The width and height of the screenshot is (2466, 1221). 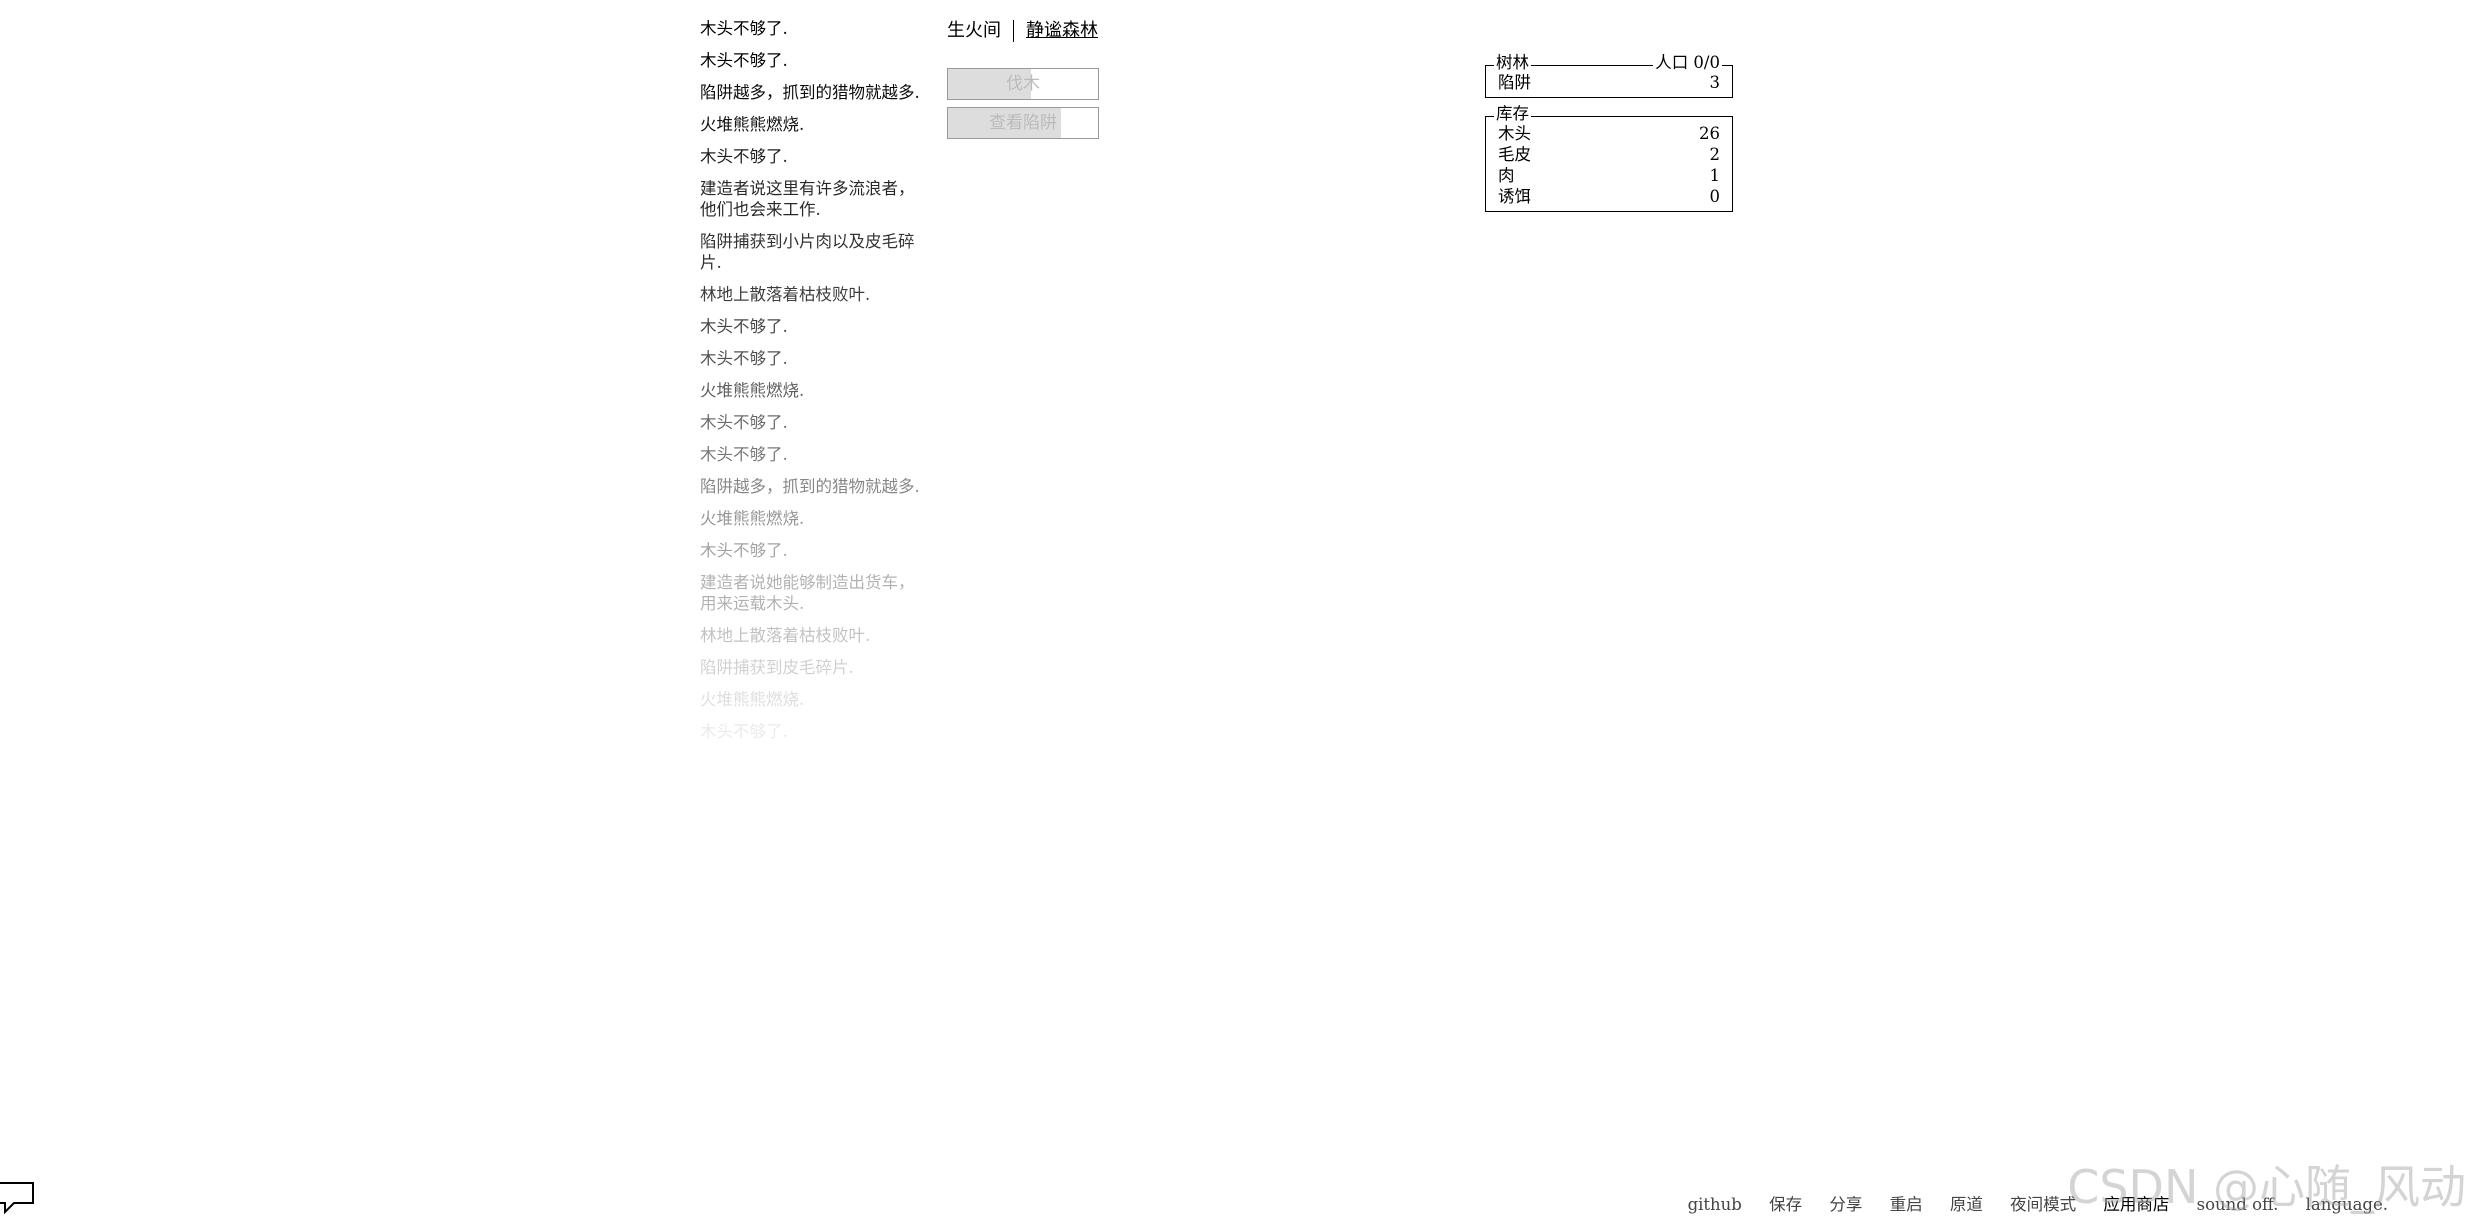 I want to click on check-traps-button: 查看陷阱, so click(x=1023, y=123).